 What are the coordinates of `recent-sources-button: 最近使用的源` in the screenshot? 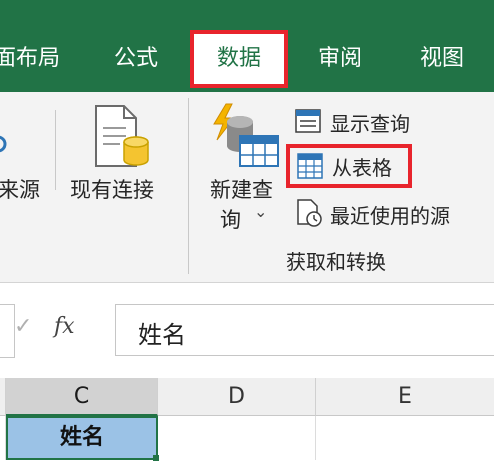 It's located at (390, 214).